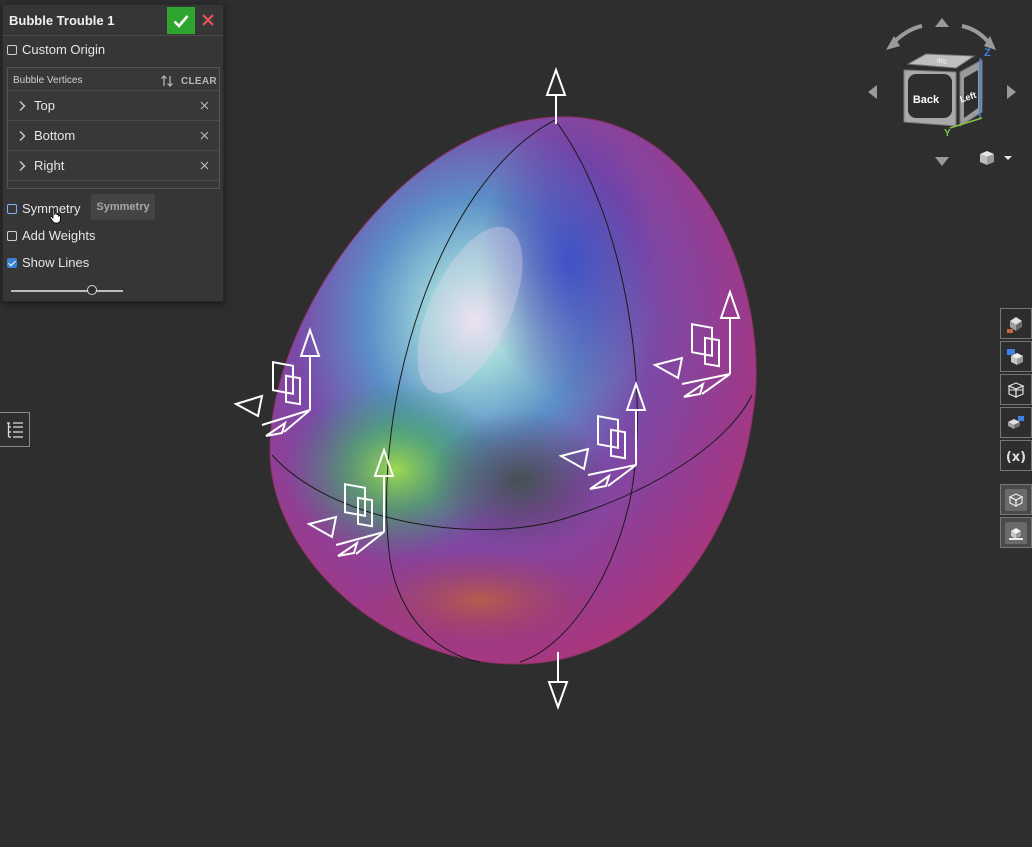 This screenshot has height=847, width=1032. What do you see at coordinates (987, 53) in the screenshot?
I see `axis-z-label: Z` at bounding box center [987, 53].